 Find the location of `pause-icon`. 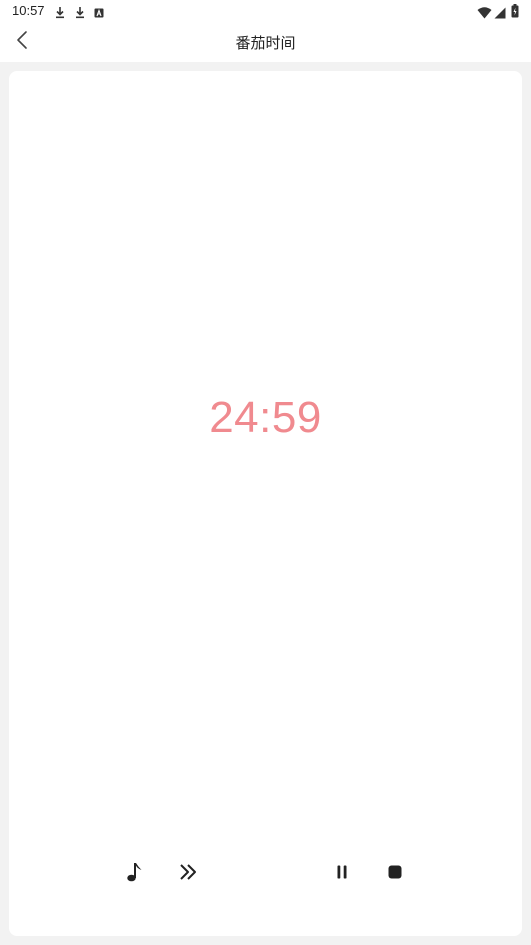

pause-icon is located at coordinates (342, 874).